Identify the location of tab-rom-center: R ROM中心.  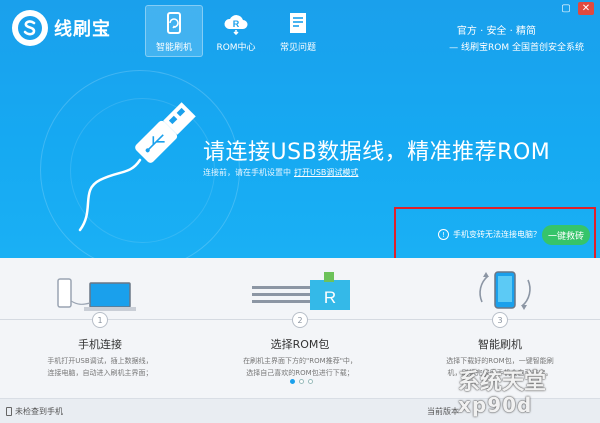
(236, 31).